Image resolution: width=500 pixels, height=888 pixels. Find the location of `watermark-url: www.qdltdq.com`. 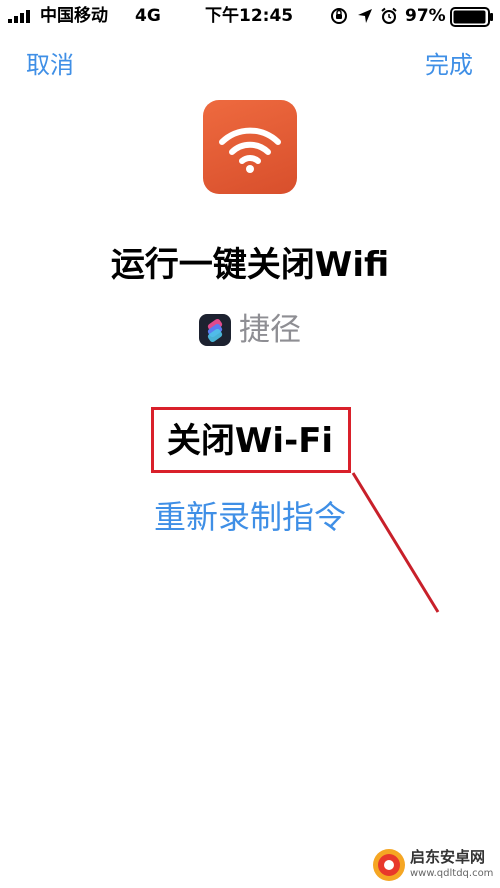

watermark-url: www.qdltdq.com is located at coordinates (452, 873).